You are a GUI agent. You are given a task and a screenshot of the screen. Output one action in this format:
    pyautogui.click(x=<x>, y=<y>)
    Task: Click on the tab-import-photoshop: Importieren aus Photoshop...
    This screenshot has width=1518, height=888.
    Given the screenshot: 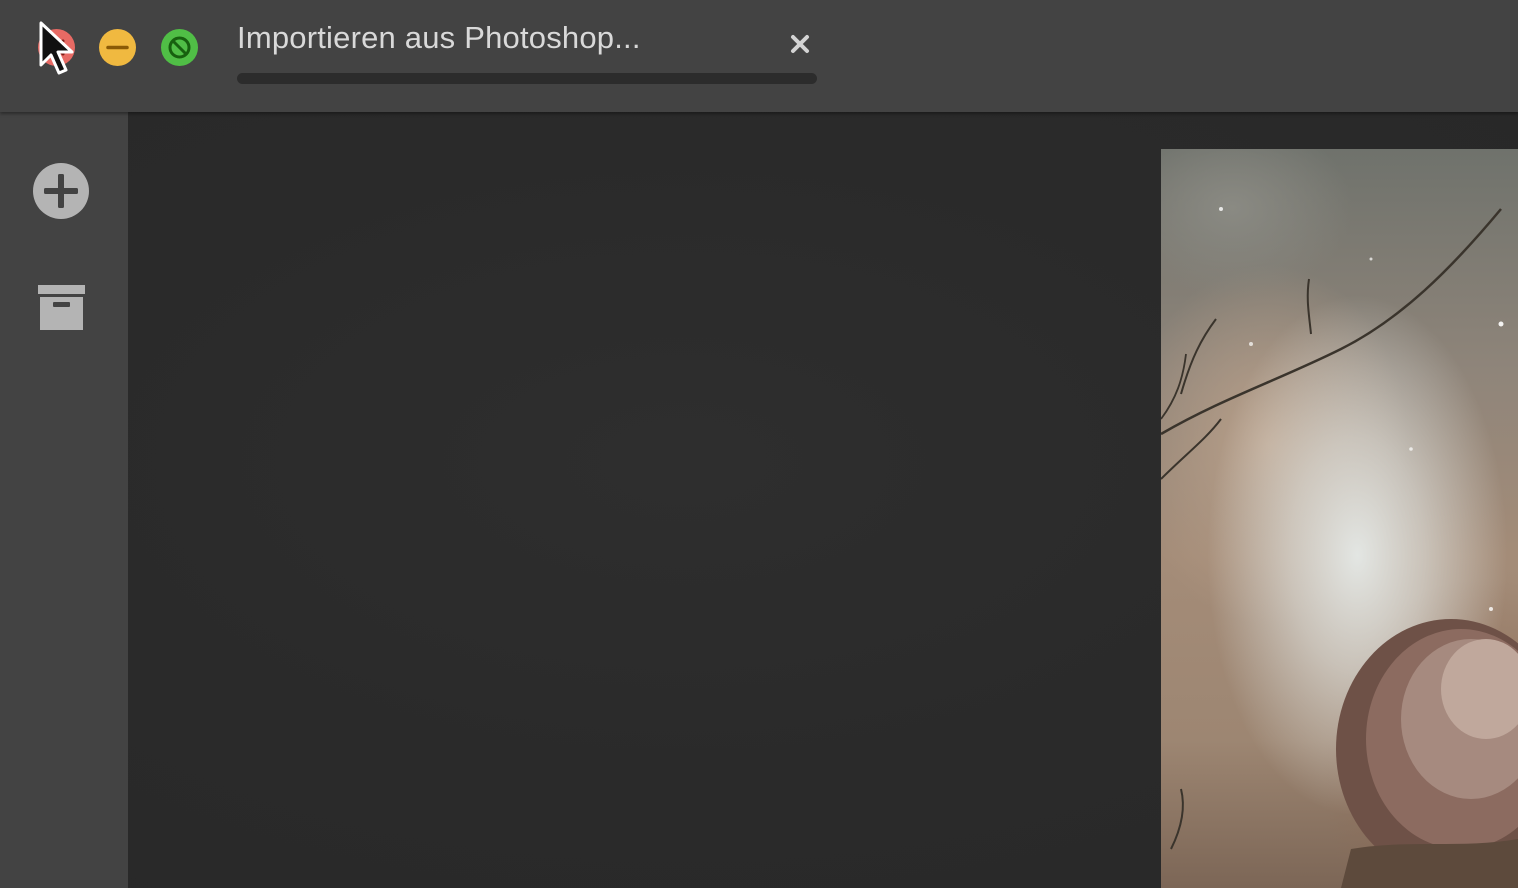 What is the action you would take?
    pyautogui.click(x=527, y=50)
    